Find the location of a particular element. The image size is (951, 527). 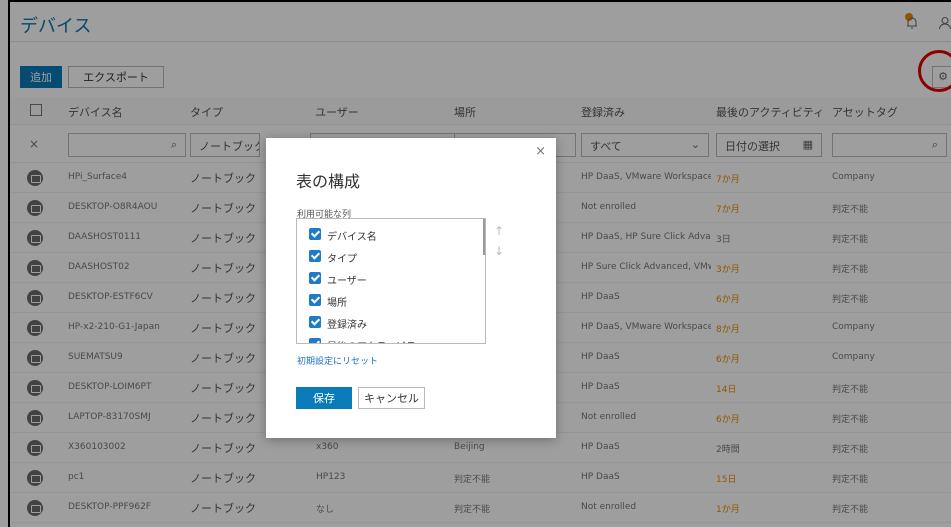

column-option-label: 最後のアクティビティ is located at coordinates (376, 340).